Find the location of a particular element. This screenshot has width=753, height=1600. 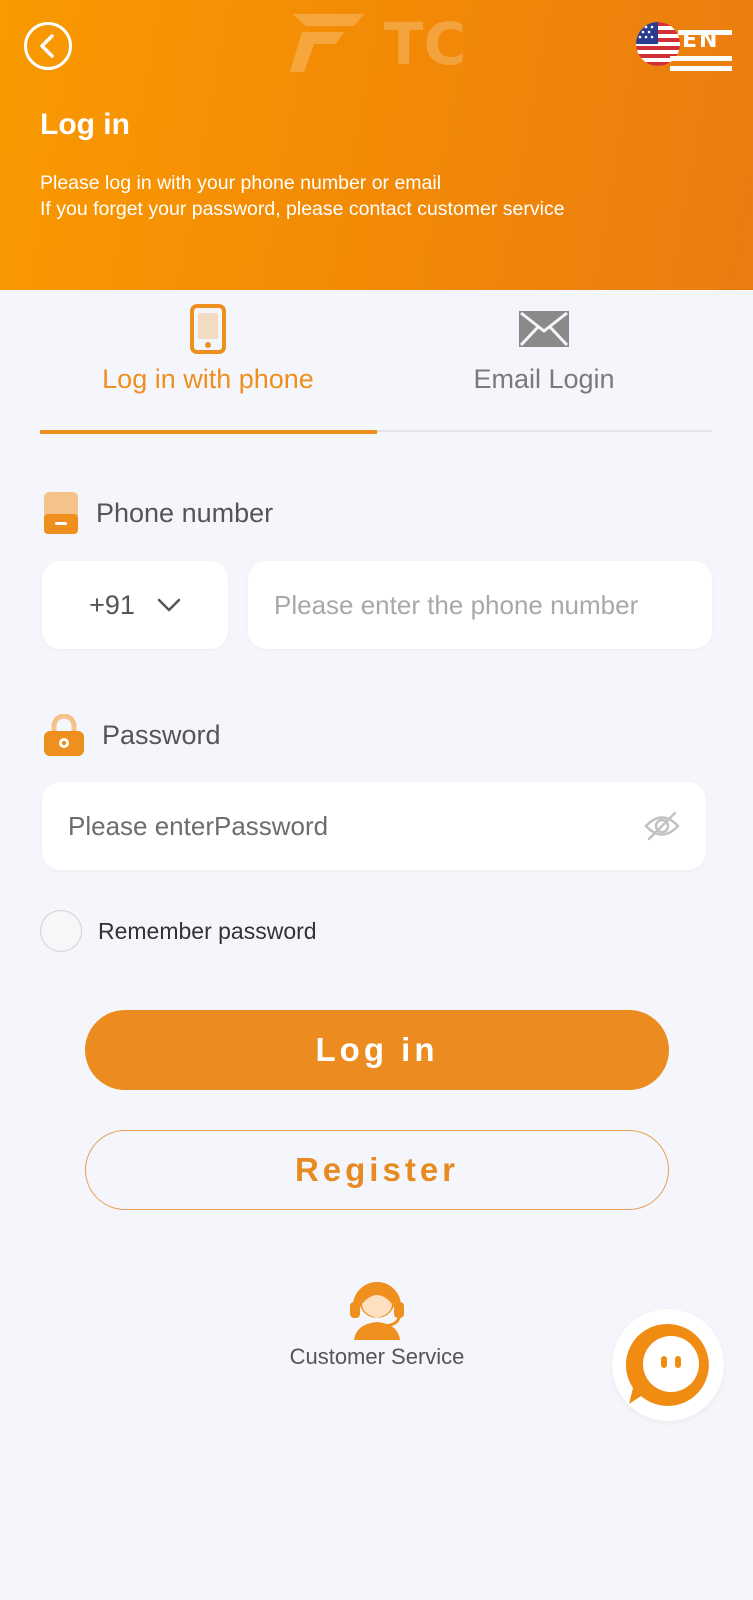

phone-number-label: Phone number is located at coordinates (158, 513).